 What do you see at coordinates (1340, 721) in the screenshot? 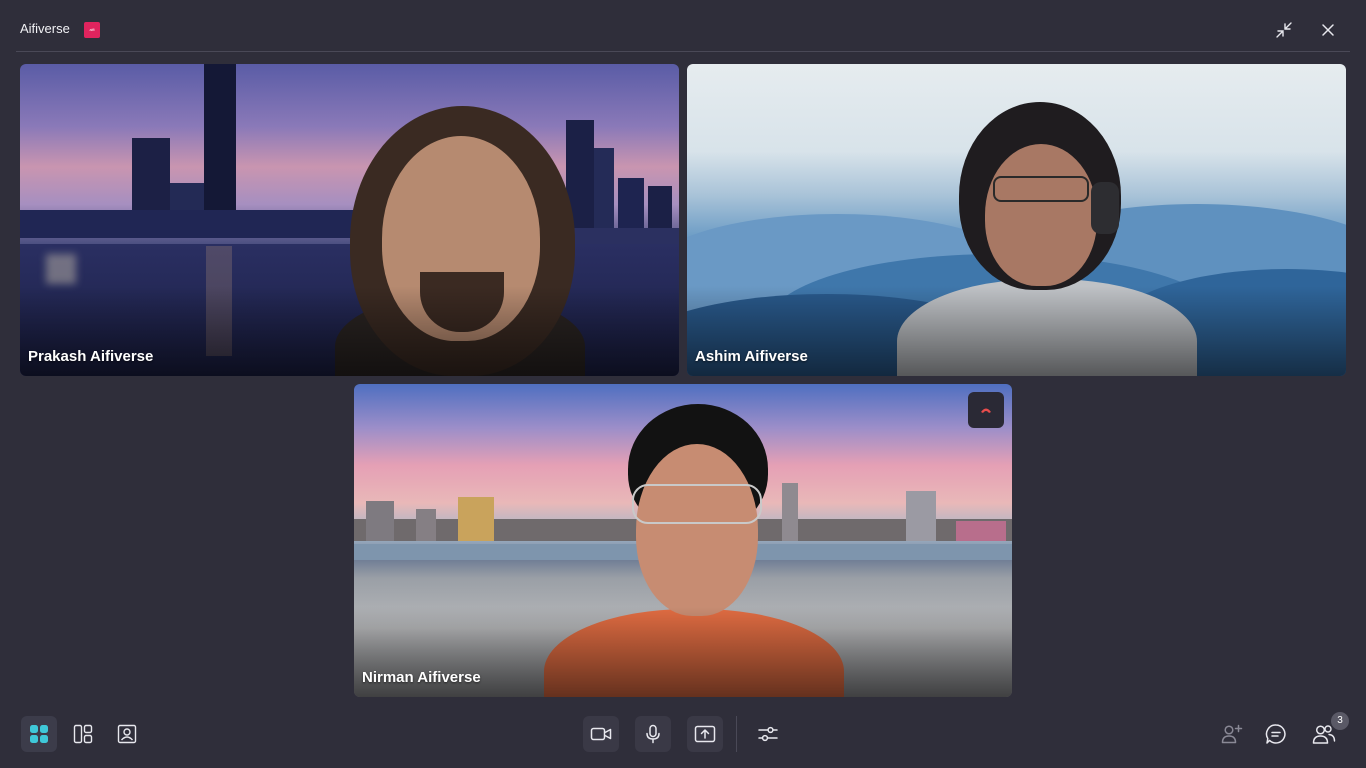
I see `participants-count-badge: 3` at bounding box center [1340, 721].